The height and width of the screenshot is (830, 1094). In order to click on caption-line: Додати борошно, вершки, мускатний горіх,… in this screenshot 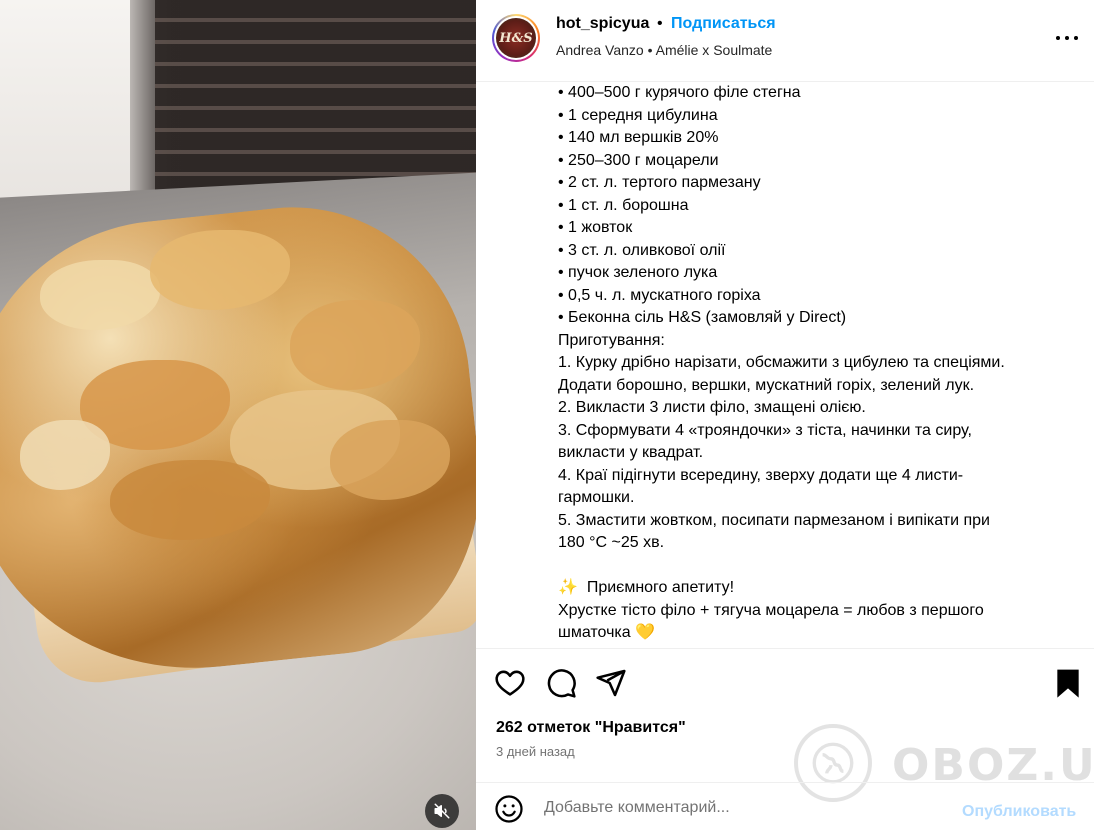, I will do `click(766, 385)`.